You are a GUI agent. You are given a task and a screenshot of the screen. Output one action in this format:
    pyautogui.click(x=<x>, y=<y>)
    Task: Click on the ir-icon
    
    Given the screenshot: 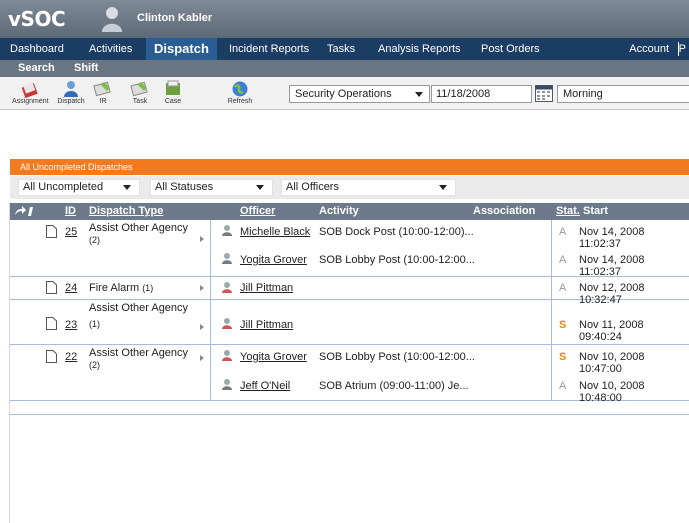 What is the action you would take?
    pyautogui.click(x=102, y=89)
    